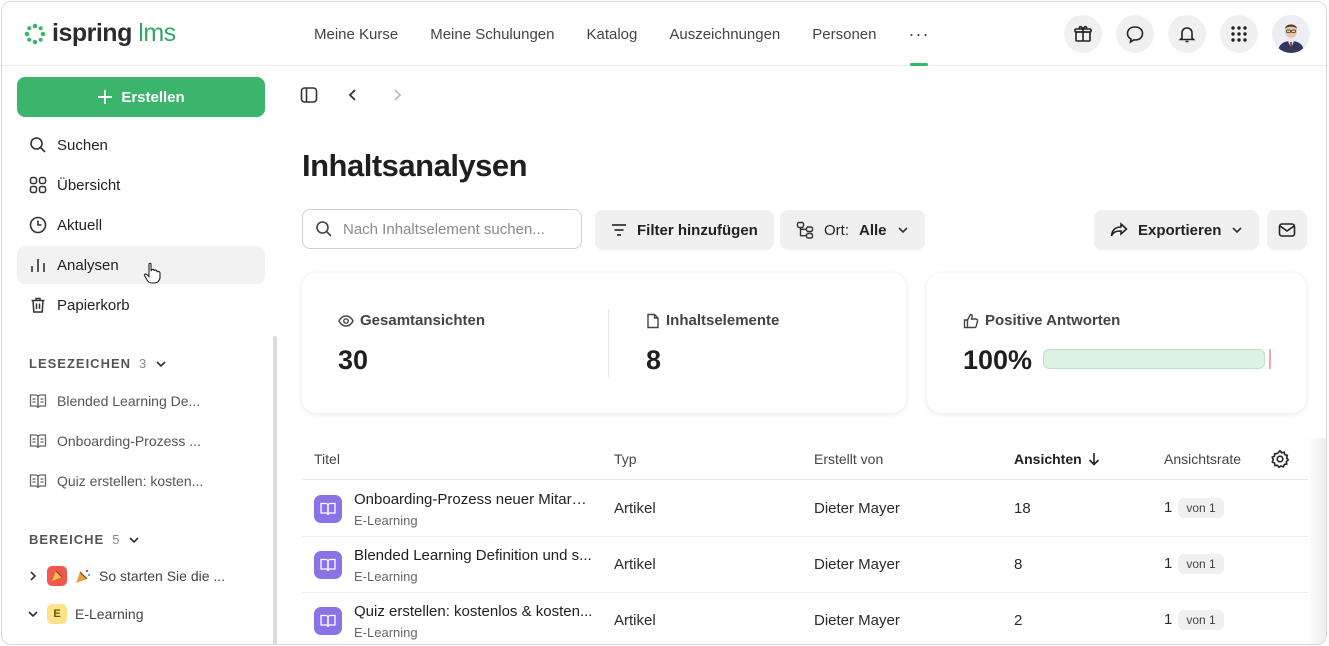 The height and width of the screenshot is (646, 1329). Describe the element at coordinates (353, 360) in the screenshot. I see `total-views-value: 30` at that location.